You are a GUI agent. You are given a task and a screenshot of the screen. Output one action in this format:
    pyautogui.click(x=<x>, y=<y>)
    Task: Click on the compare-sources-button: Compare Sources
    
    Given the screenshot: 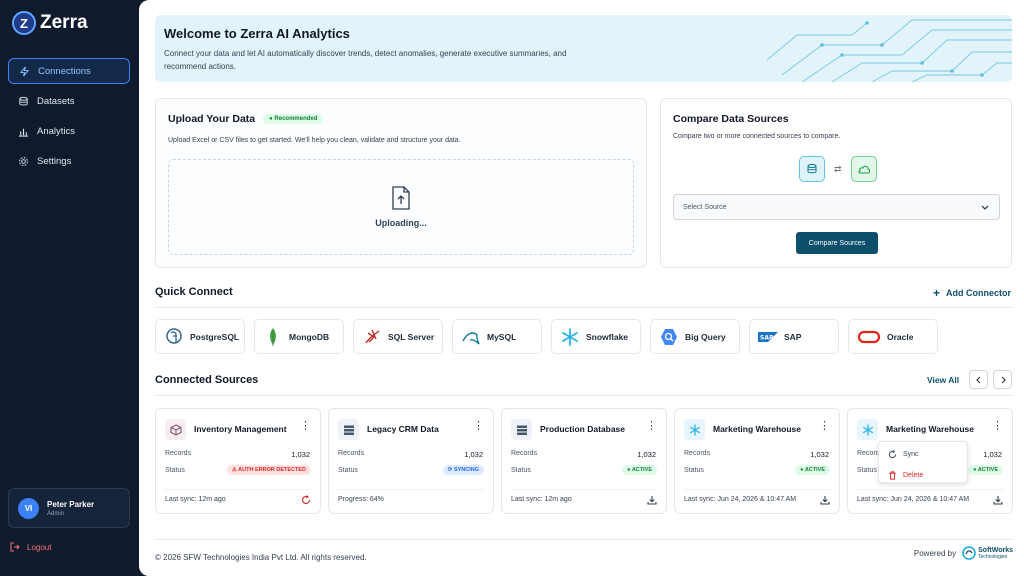 What is the action you would take?
    pyautogui.click(x=837, y=243)
    